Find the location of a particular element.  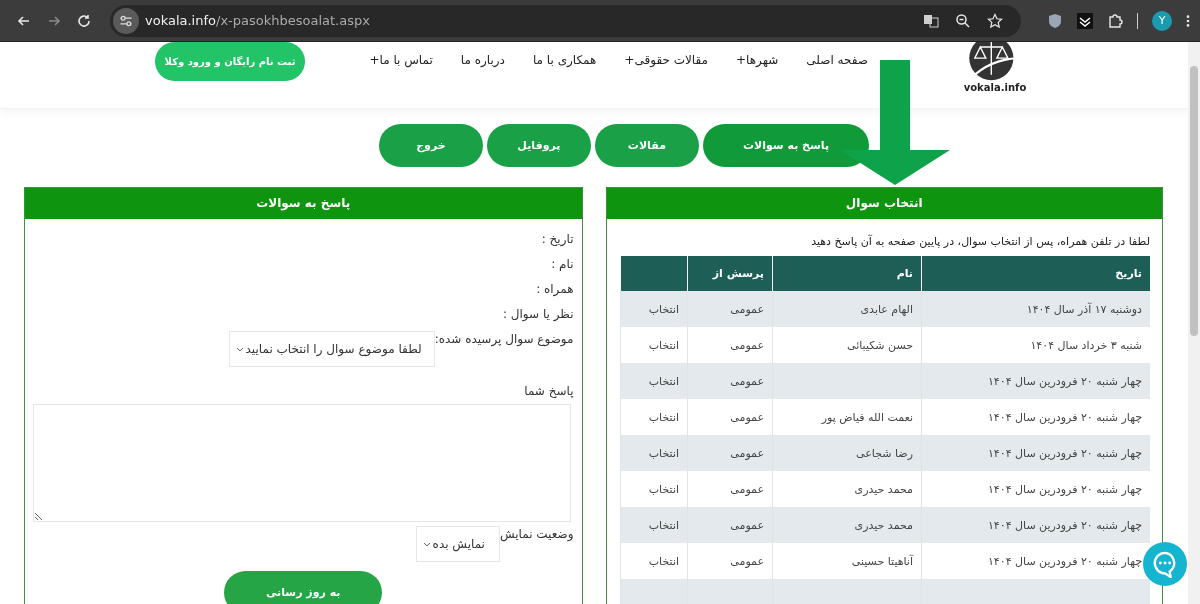

tab: پاسخ به سوالات is located at coordinates (786, 145).